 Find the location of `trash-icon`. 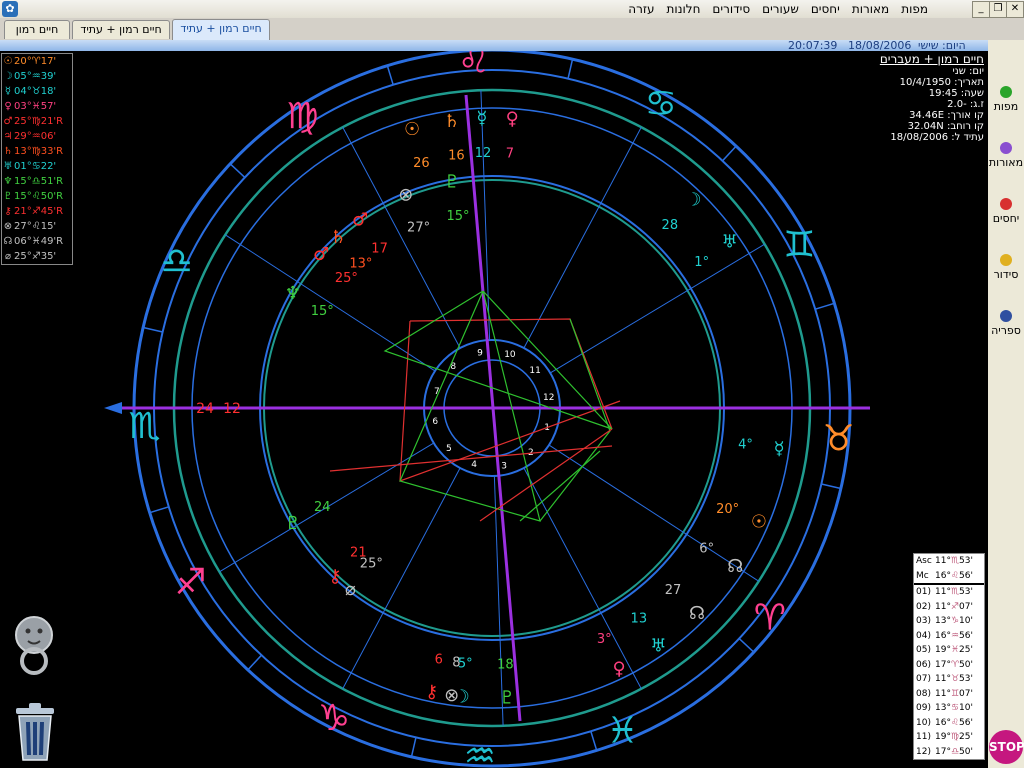

trash-icon is located at coordinates (35, 734).